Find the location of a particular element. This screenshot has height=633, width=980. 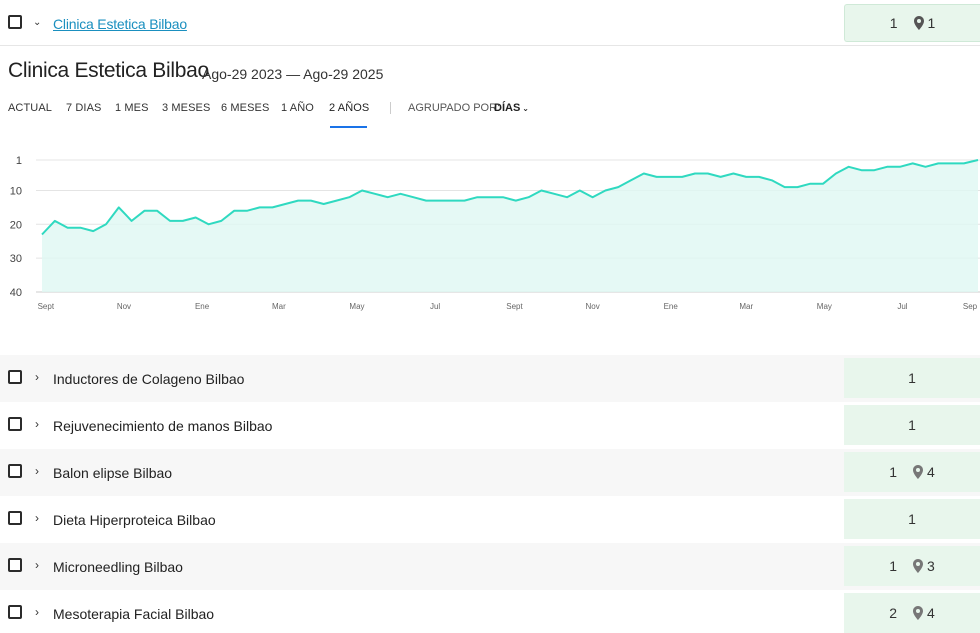

keyword-label: Balon elipse Bilbao is located at coordinates (112, 473).